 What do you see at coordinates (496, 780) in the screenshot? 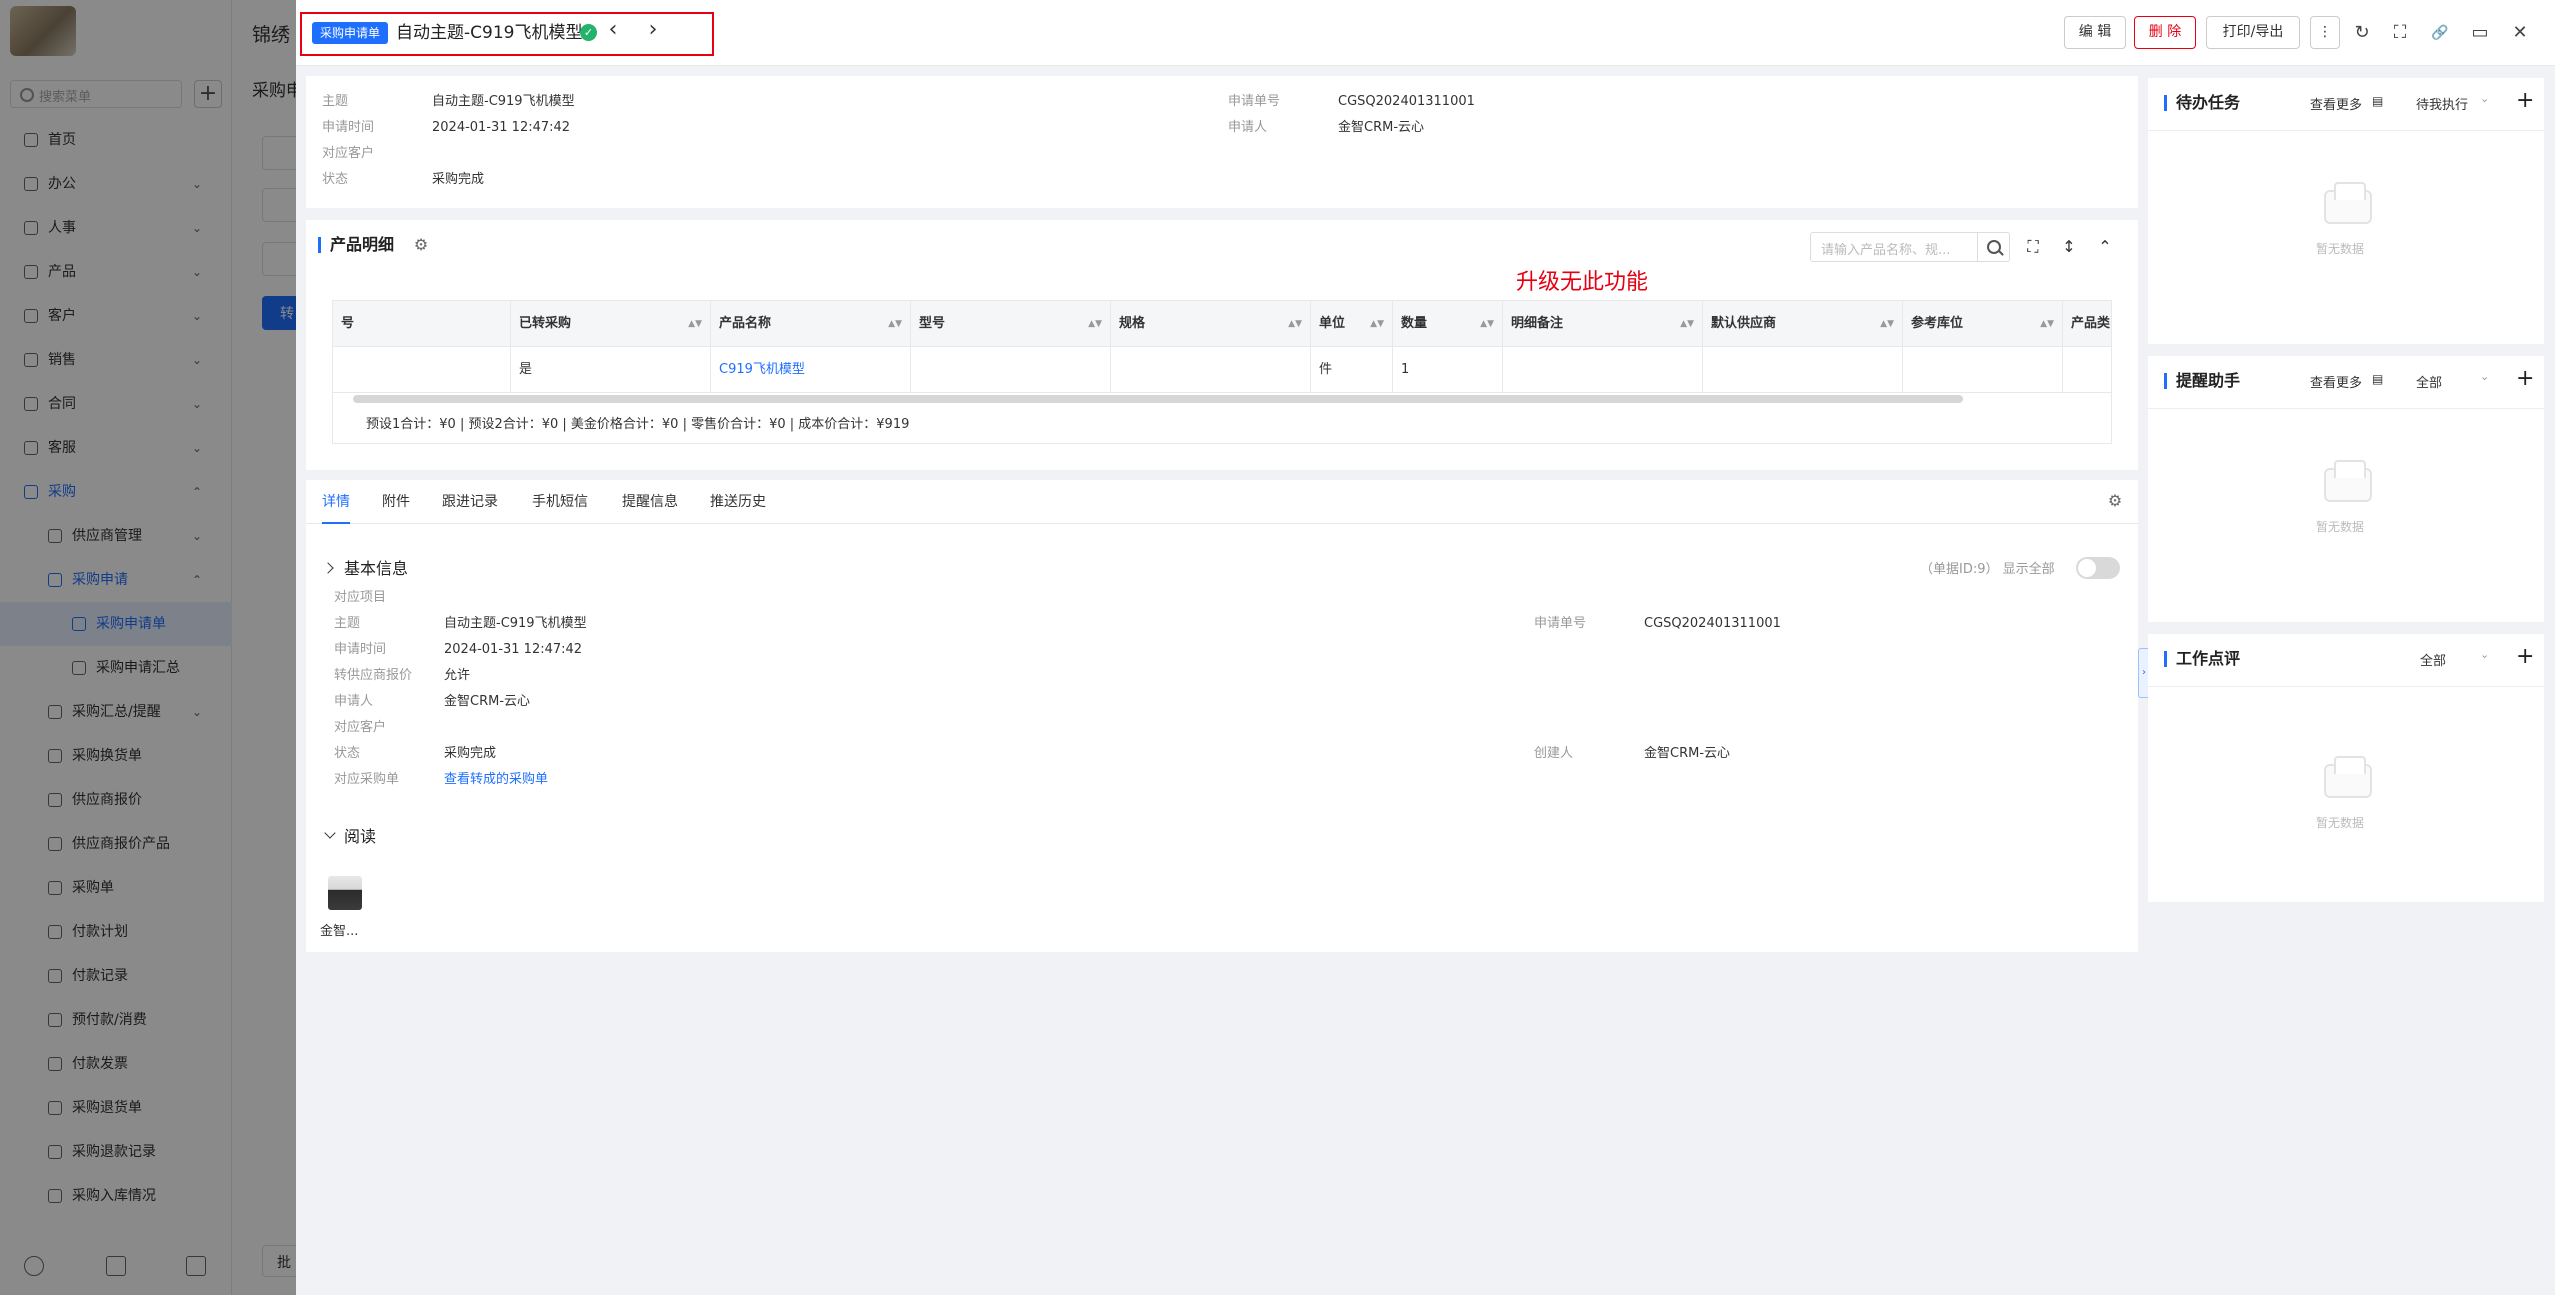
I see `purchase-order-link: 查看转成的采购单` at bounding box center [496, 780].